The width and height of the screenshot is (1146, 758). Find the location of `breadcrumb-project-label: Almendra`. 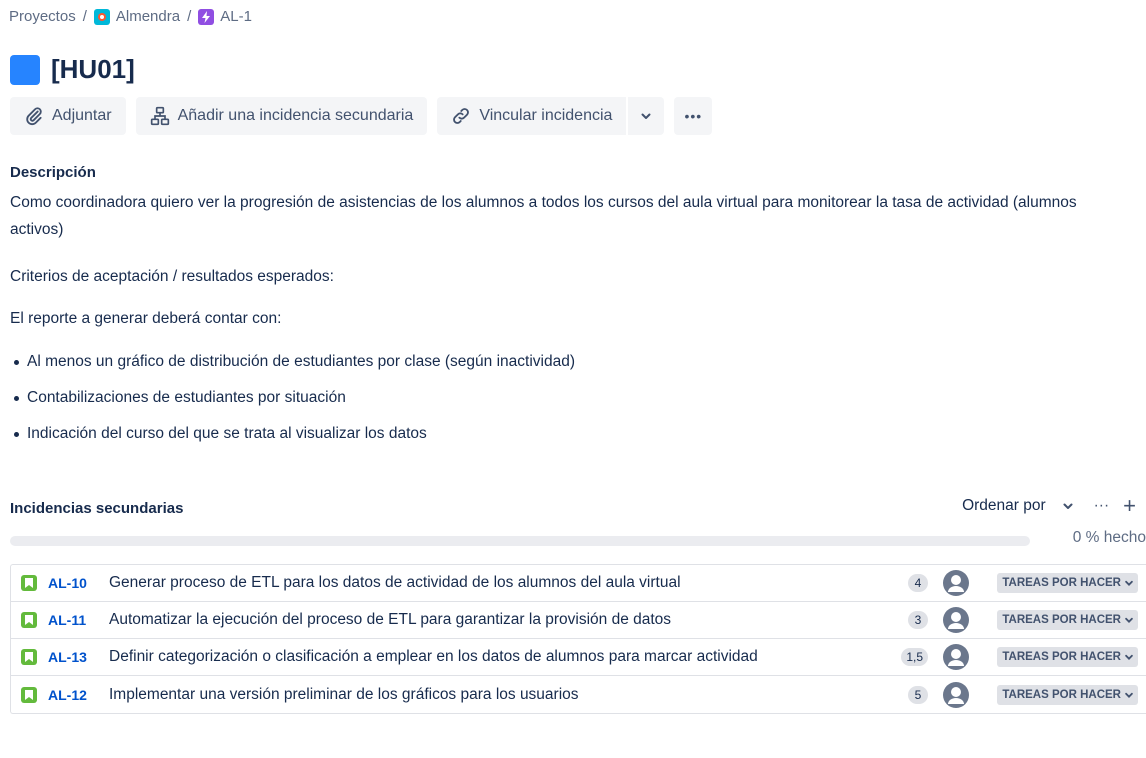

breadcrumb-project-label: Almendra is located at coordinates (148, 16).